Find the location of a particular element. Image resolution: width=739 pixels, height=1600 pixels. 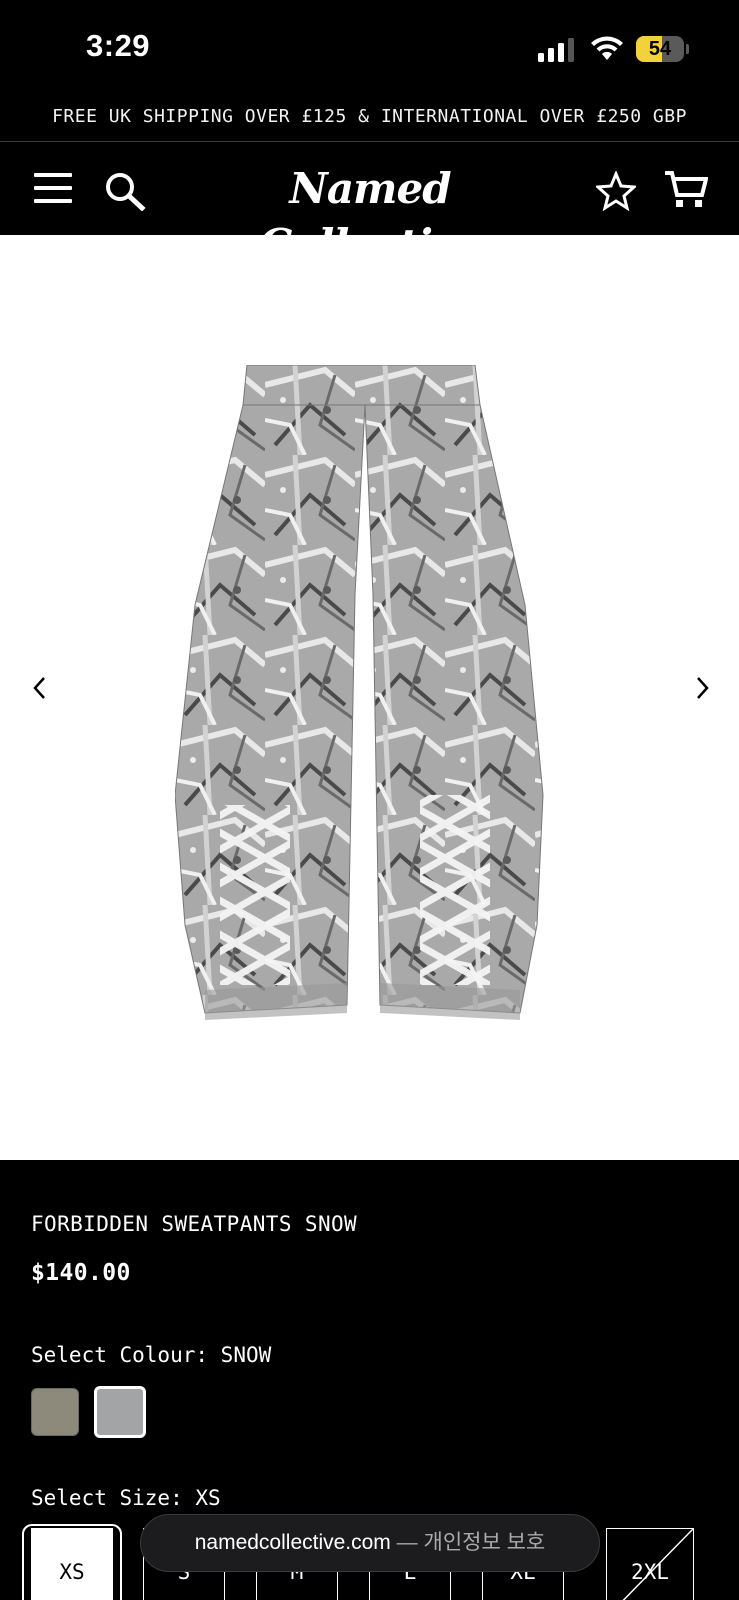

browser-url-bar: namedcollective.com — 개인정보 보호 is located at coordinates (370, 1543).